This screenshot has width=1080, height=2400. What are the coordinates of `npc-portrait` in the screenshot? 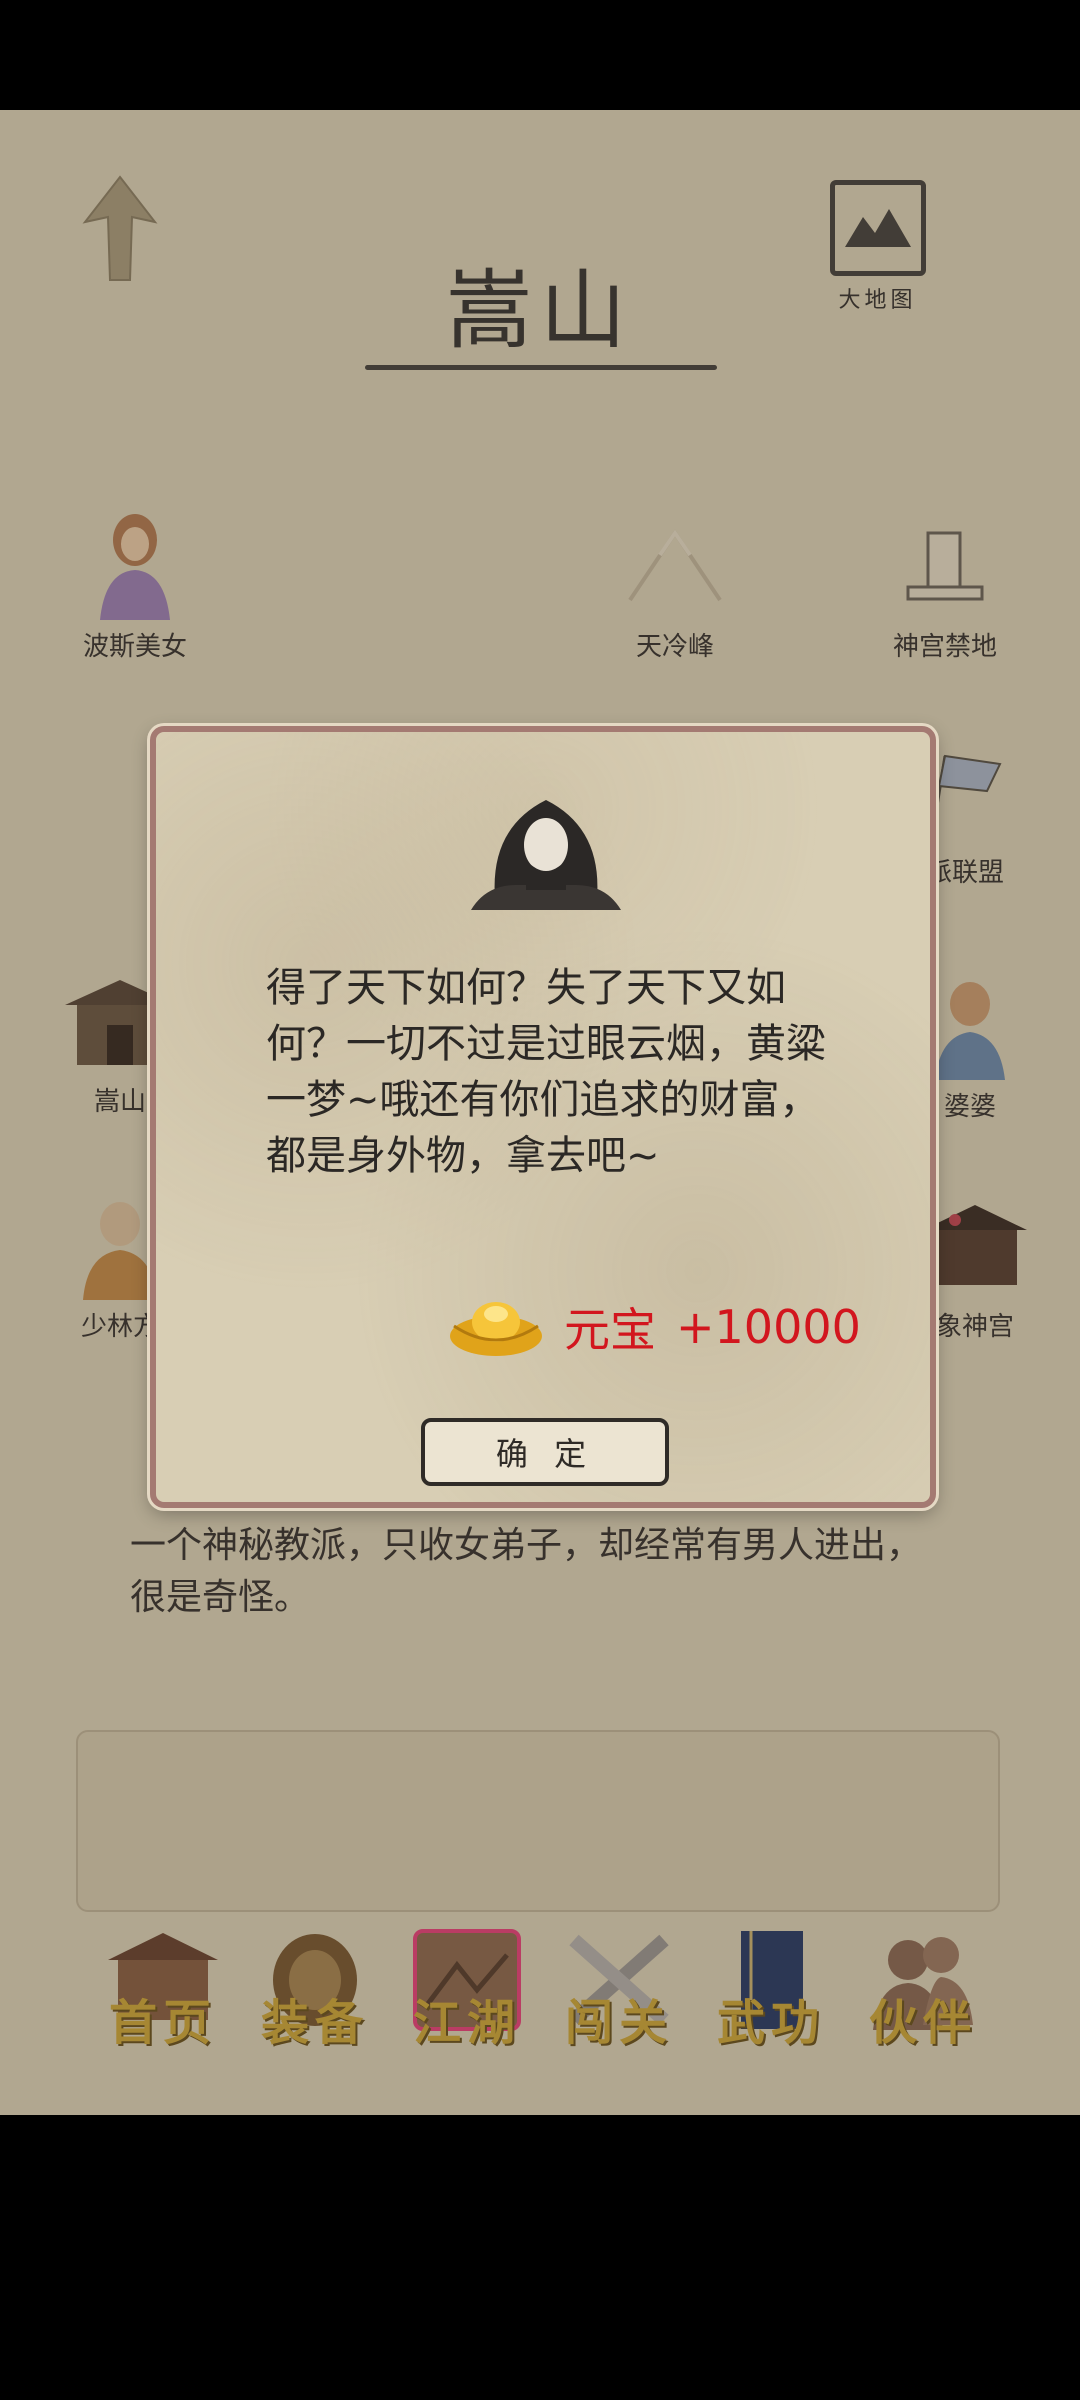 It's located at (546, 850).